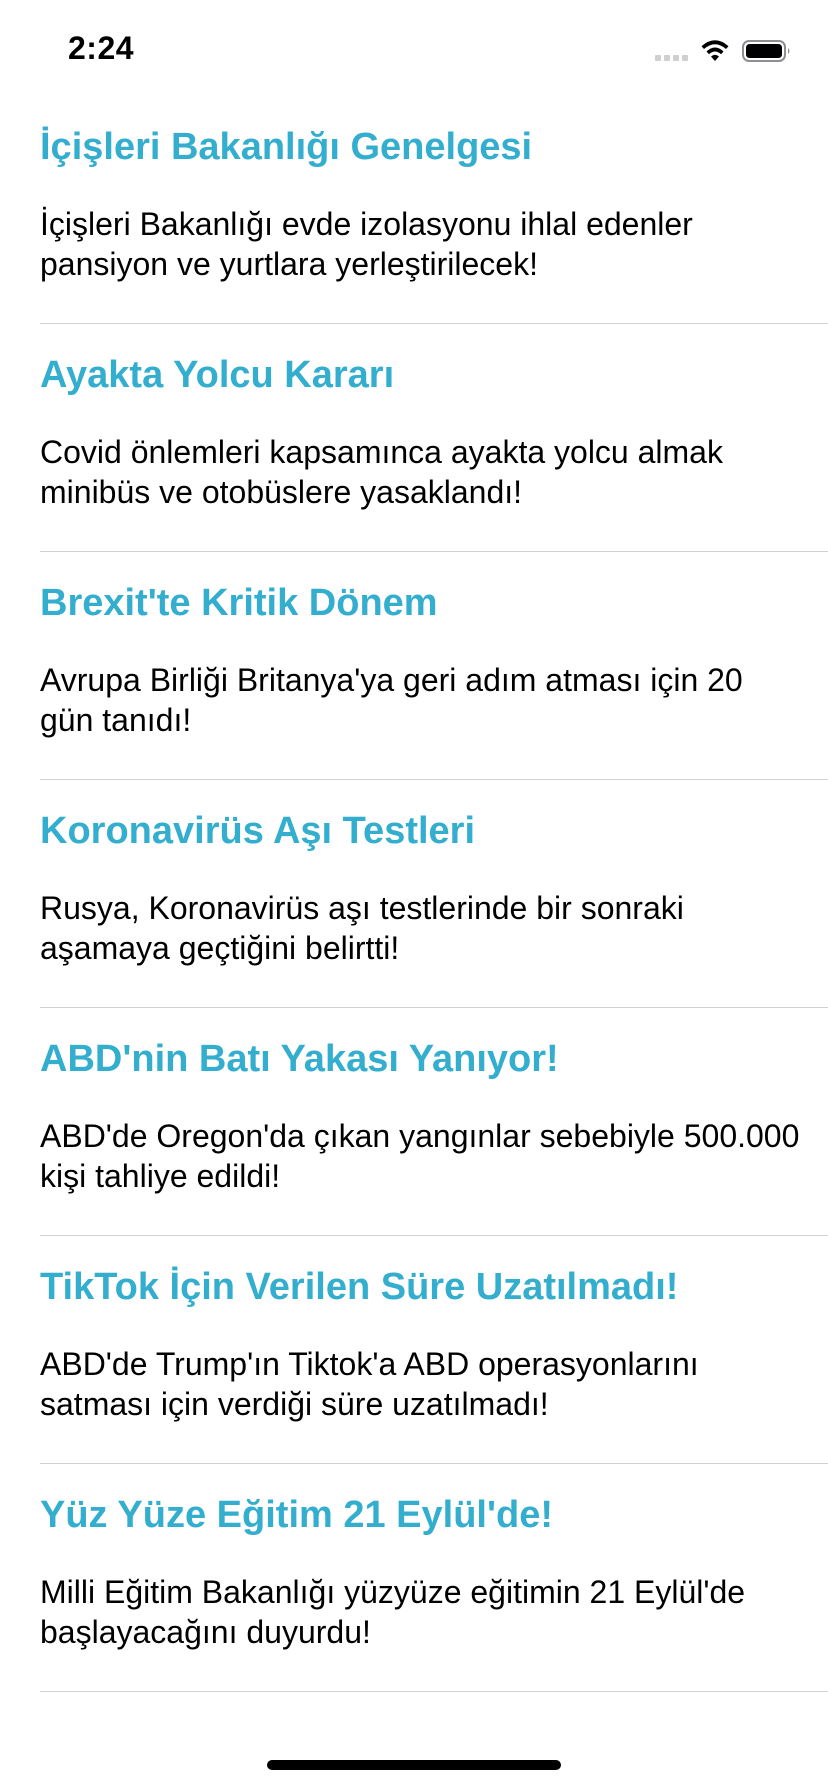  Describe the element at coordinates (299, 1059) in the screenshot. I see `news-title: ABD'nin Batı Yakası Yanıyor!` at that location.